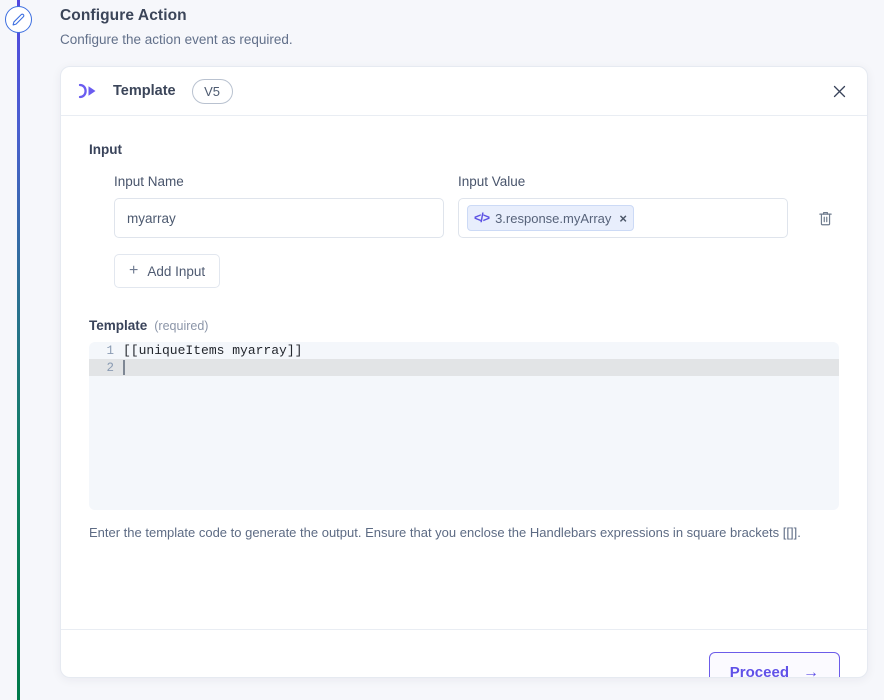  Describe the element at coordinates (149, 181) in the screenshot. I see `input-name-label: Input Name` at that location.